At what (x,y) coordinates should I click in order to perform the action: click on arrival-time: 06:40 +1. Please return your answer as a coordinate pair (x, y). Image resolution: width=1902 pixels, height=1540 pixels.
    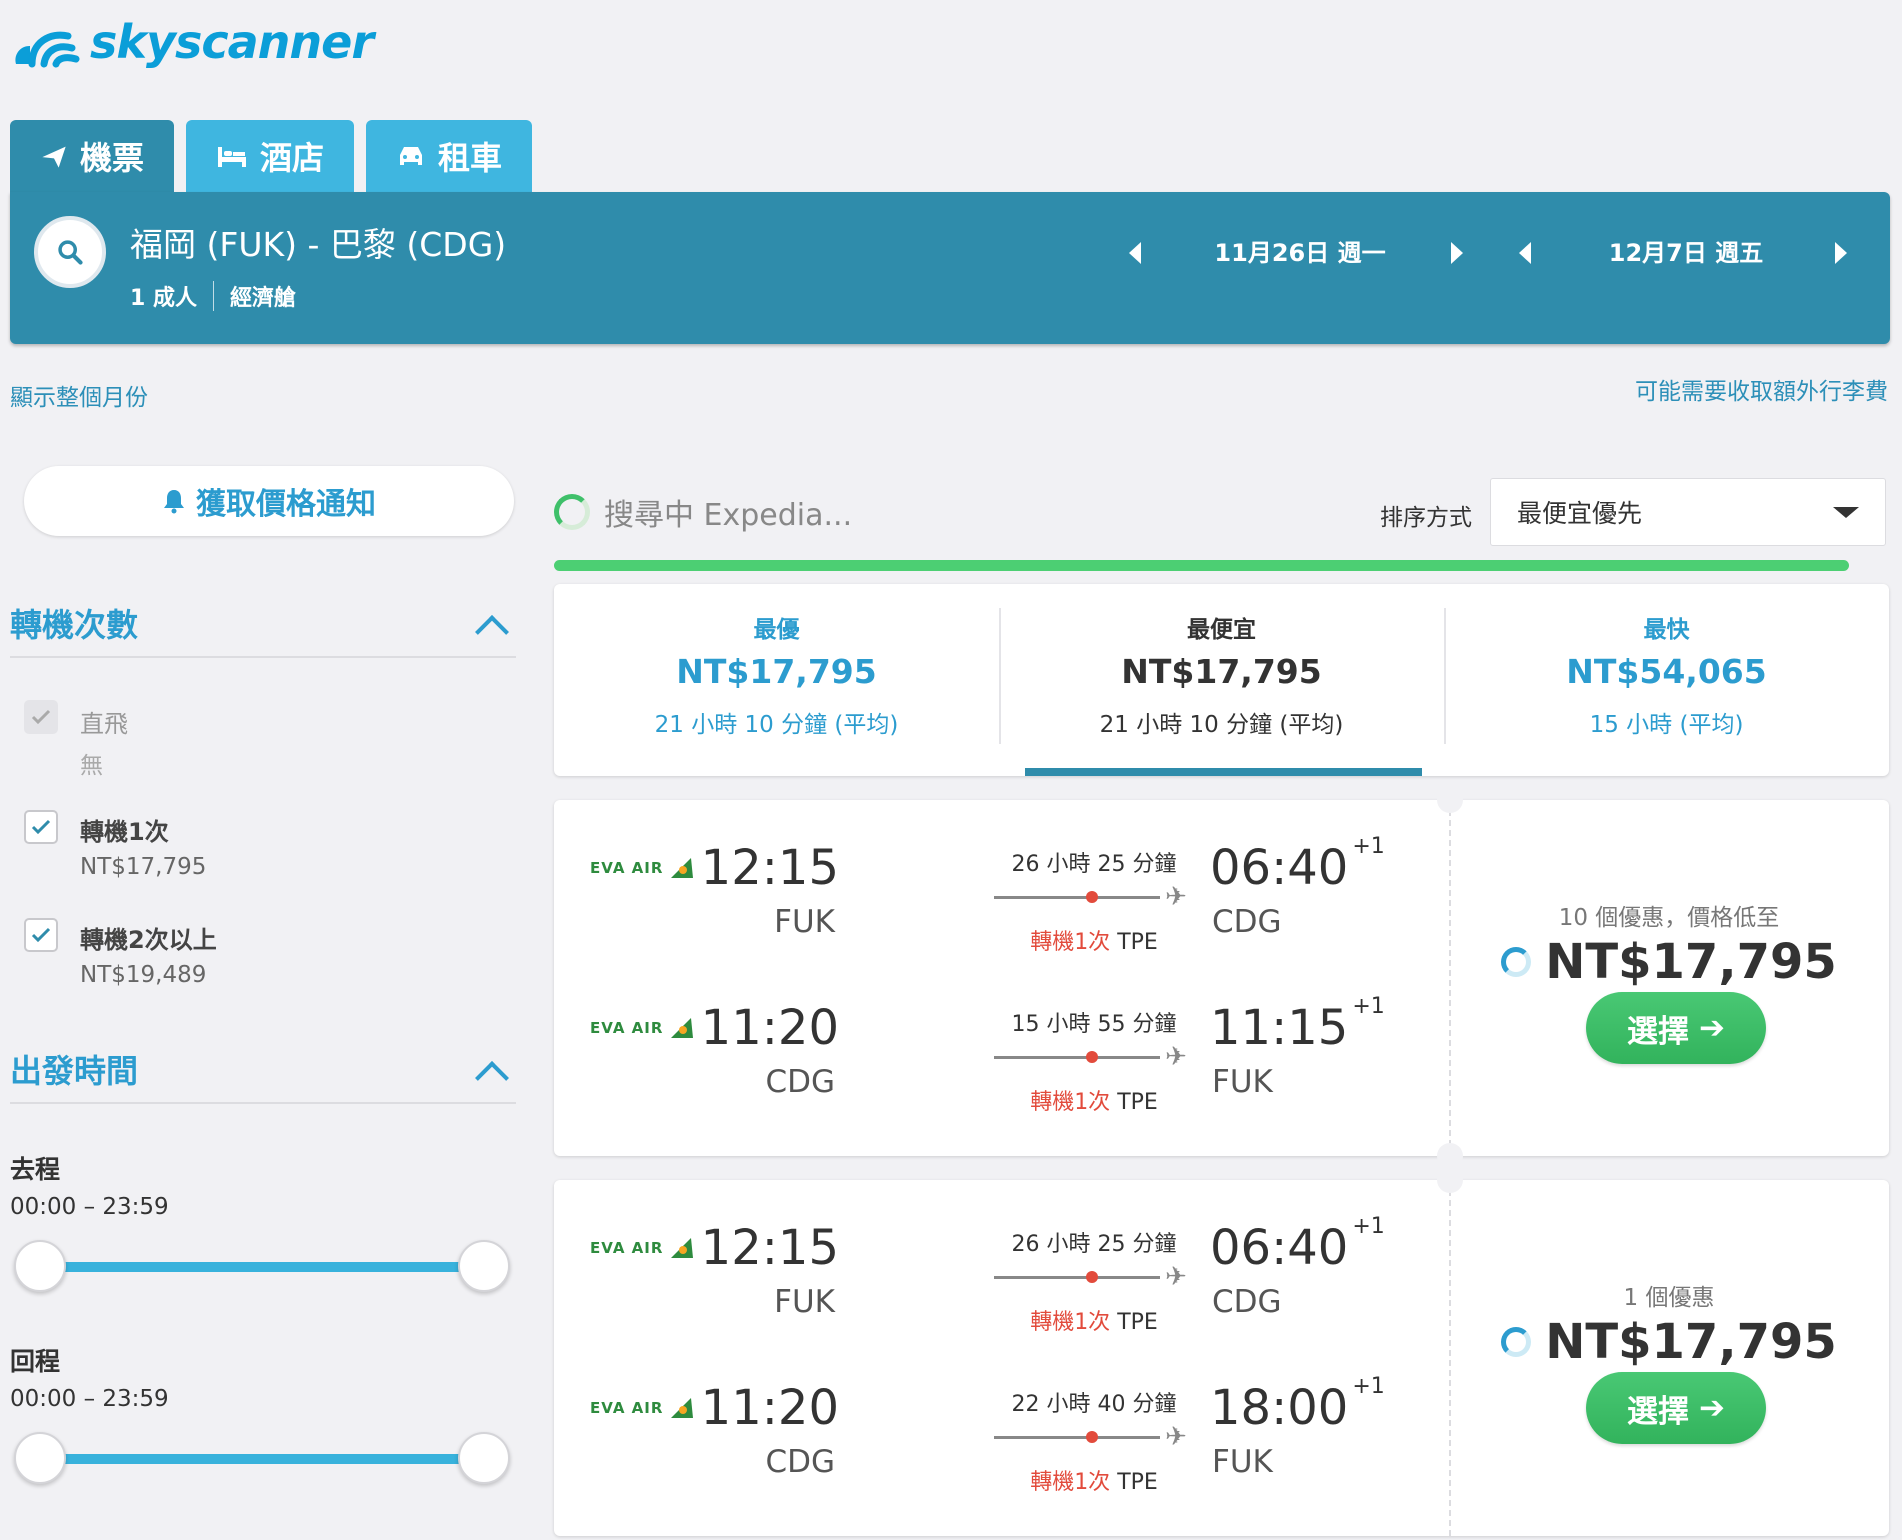
    Looking at the image, I should click on (1297, 1245).